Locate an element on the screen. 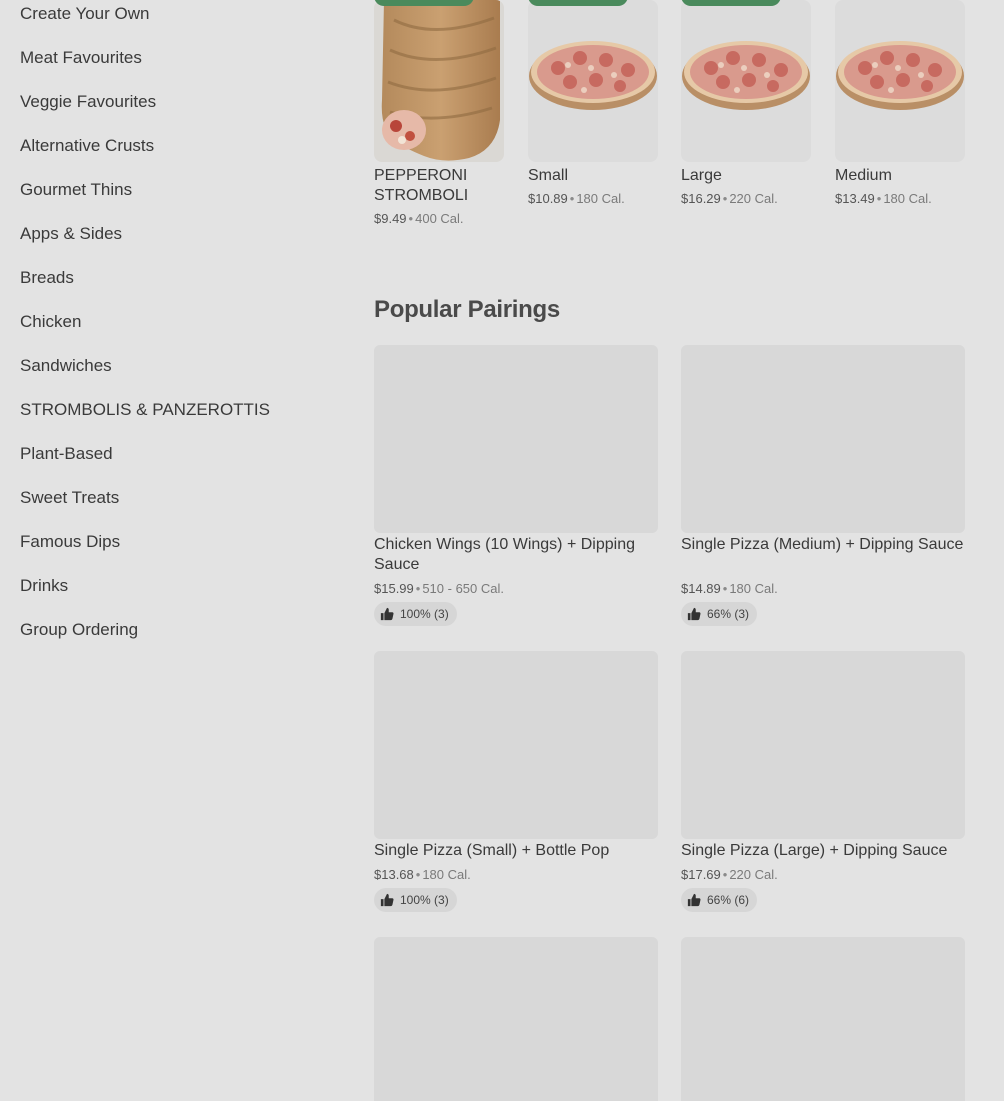 Image resolution: width=1004 pixels, height=1101 pixels. item-name: PEPPERONI STROMBOLI is located at coordinates (421, 185).